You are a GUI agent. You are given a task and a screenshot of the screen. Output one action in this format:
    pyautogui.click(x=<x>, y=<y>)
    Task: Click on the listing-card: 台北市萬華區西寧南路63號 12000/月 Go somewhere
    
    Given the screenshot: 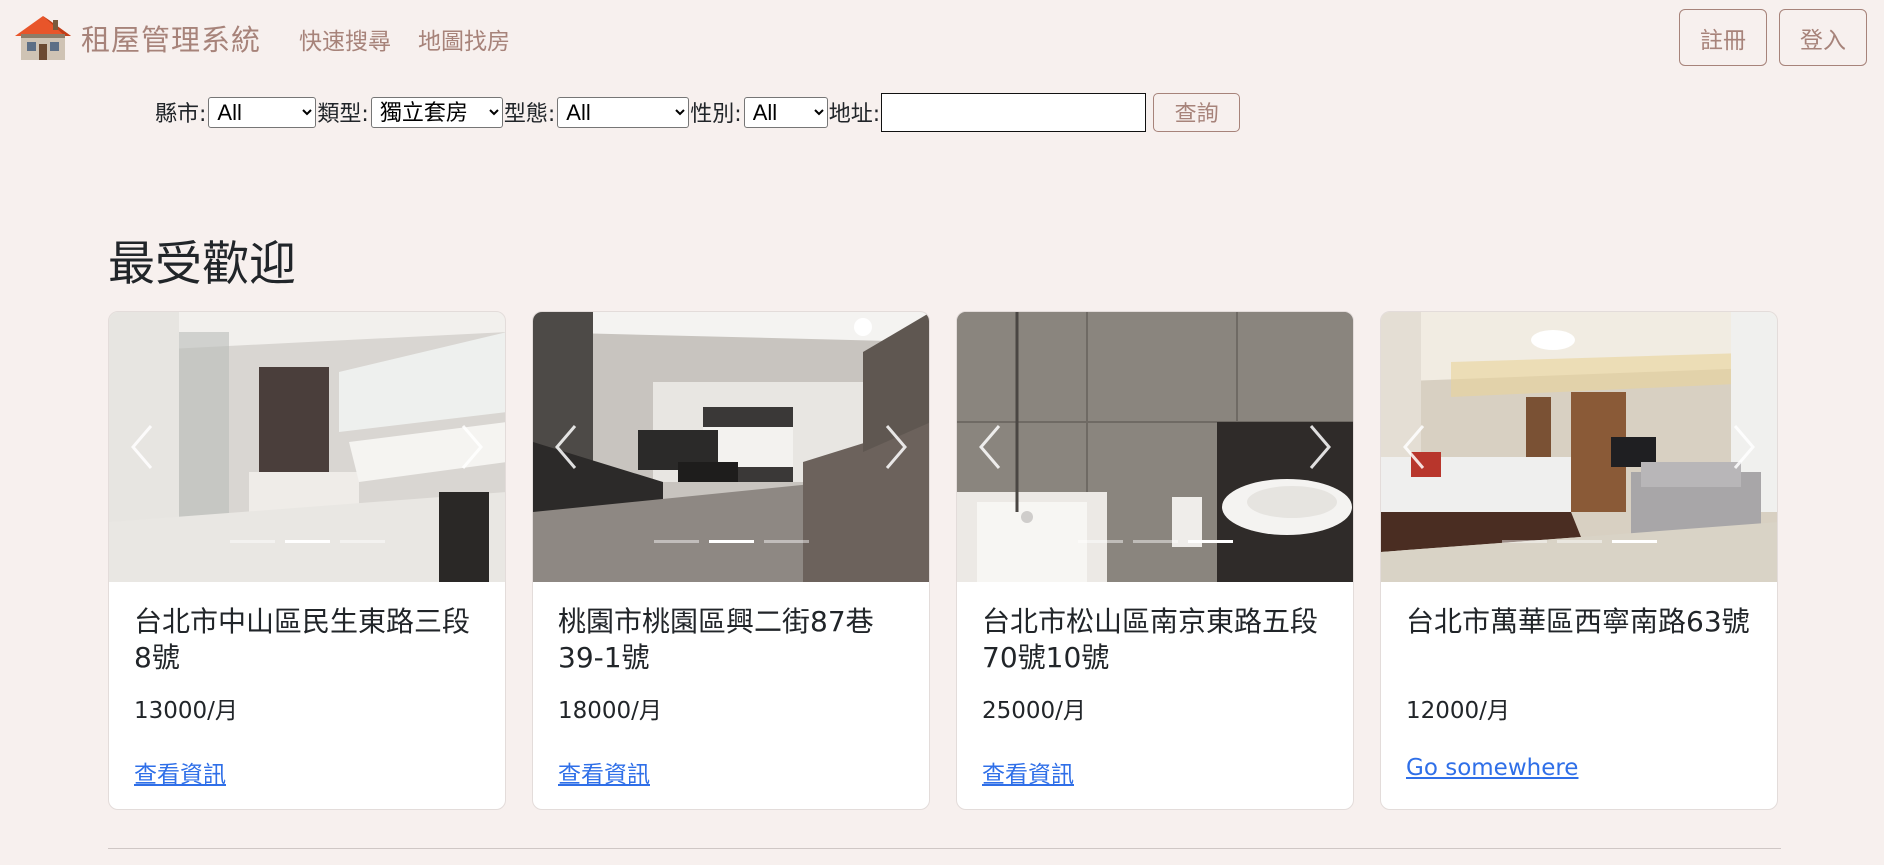 What is the action you would take?
    pyautogui.click(x=1579, y=560)
    